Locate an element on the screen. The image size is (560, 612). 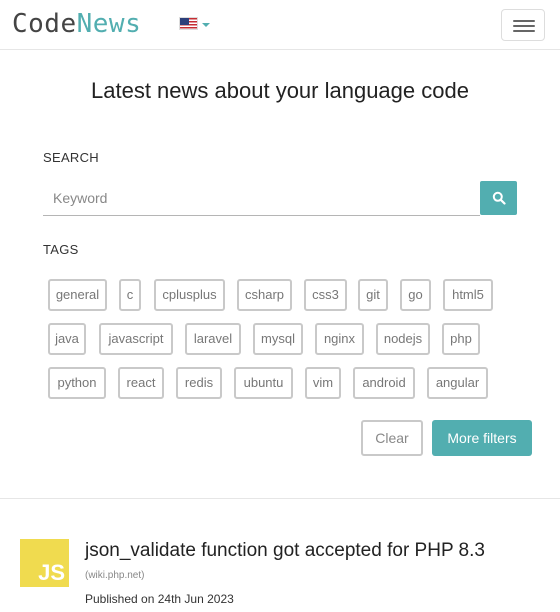
more-filters-button: More filters is located at coordinates (482, 438).